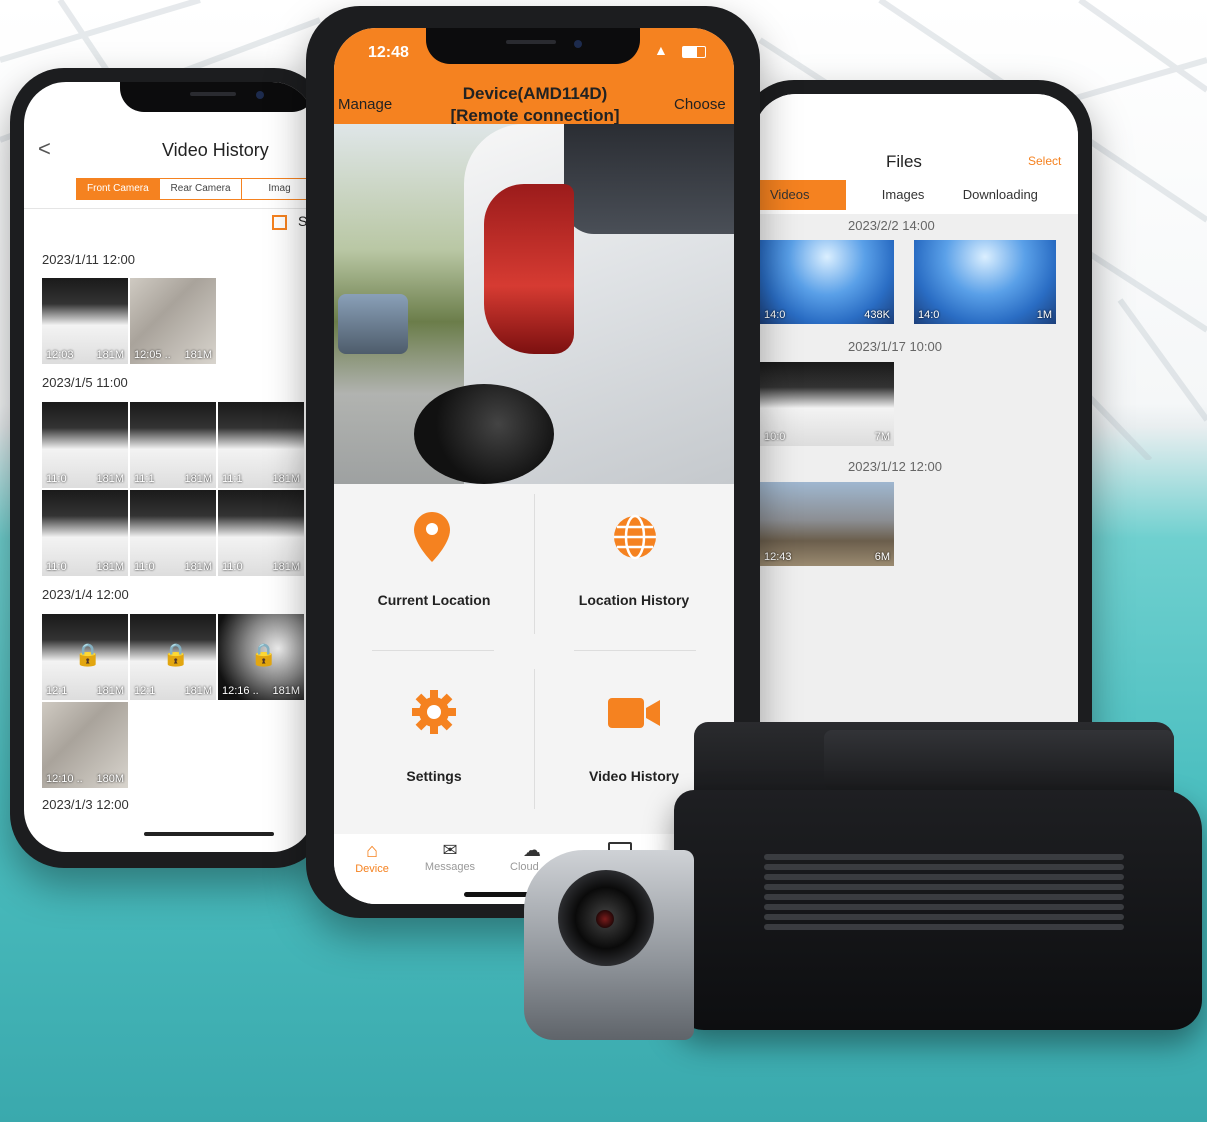 The image size is (1207, 1122). What do you see at coordinates (85, 745) in the screenshot?
I see `video-thumbnail: 12:10 .. 180M` at bounding box center [85, 745].